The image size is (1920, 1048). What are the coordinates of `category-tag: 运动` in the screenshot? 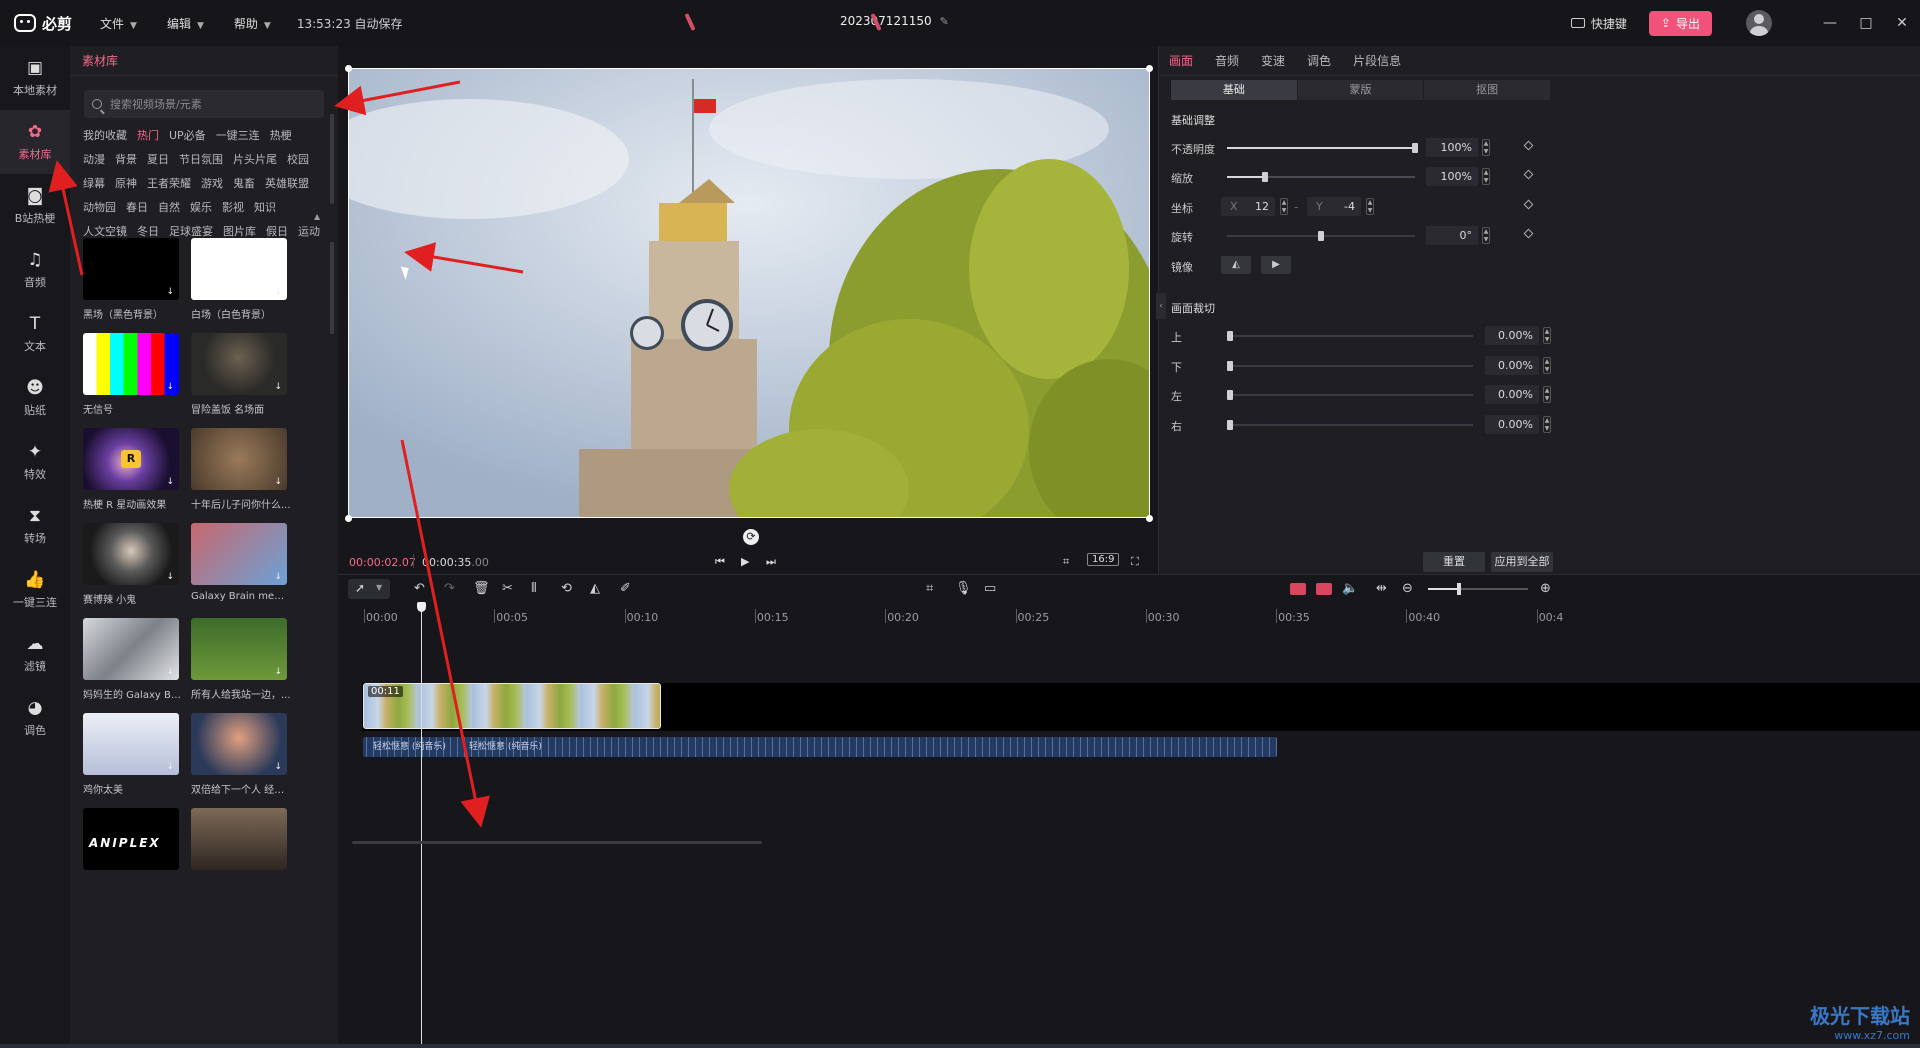 It's located at (309, 232).